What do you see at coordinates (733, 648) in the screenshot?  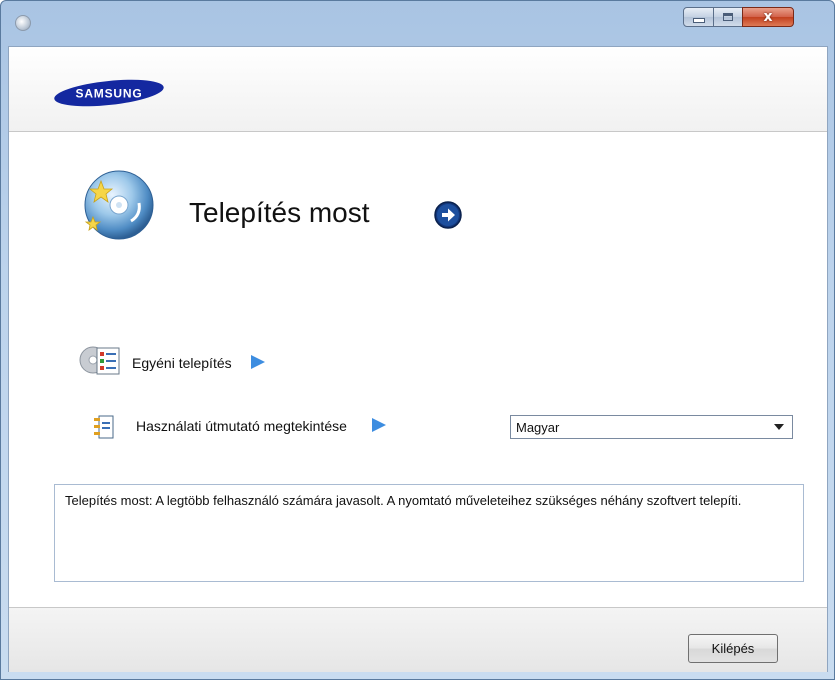 I see `exit-button: Kilépés` at bounding box center [733, 648].